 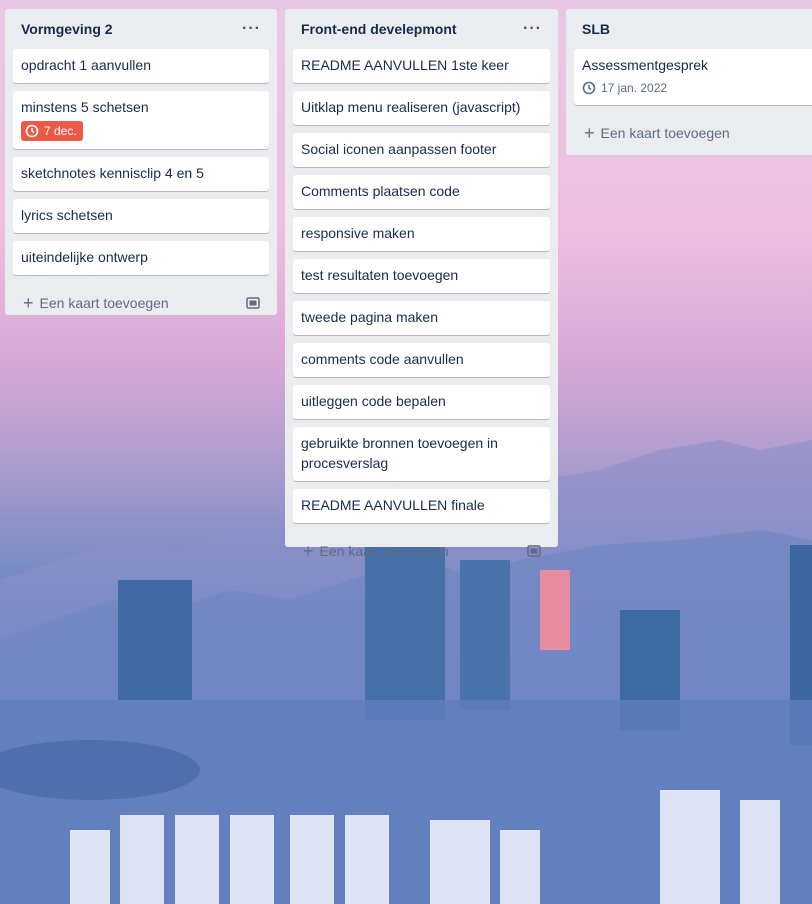 What do you see at coordinates (399, 149) in the screenshot?
I see `card-title: Social iconen aanpassen footer` at bounding box center [399, 149].